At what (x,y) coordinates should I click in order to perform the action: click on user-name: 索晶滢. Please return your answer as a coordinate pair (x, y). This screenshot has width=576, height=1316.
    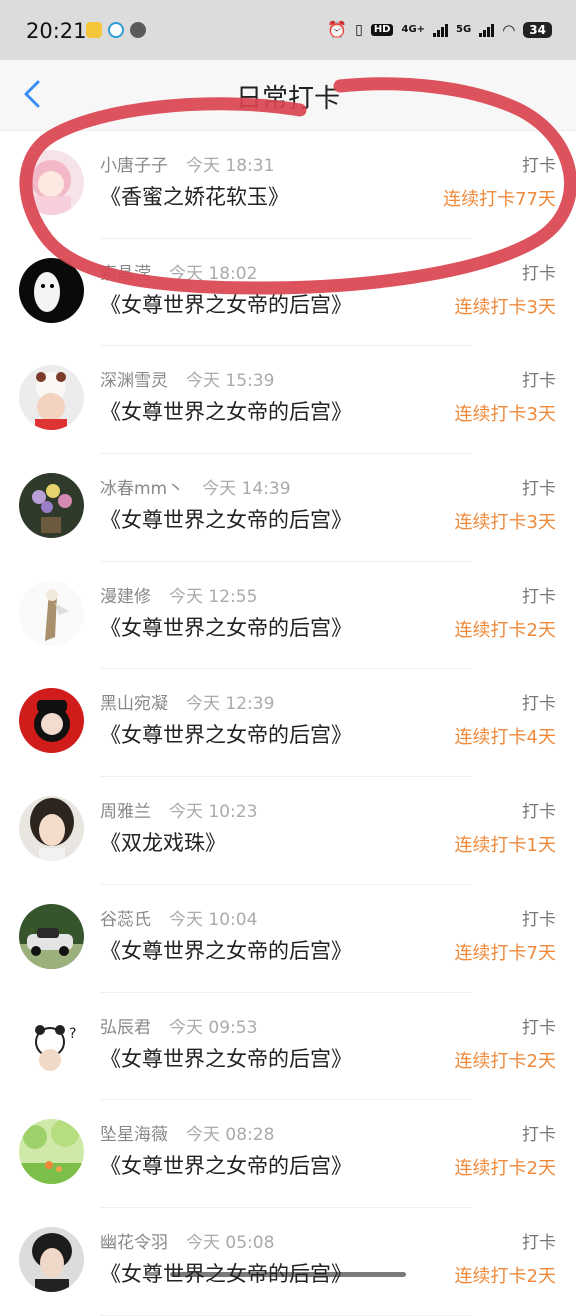
    Looking at the image, I should click on (125, 274).